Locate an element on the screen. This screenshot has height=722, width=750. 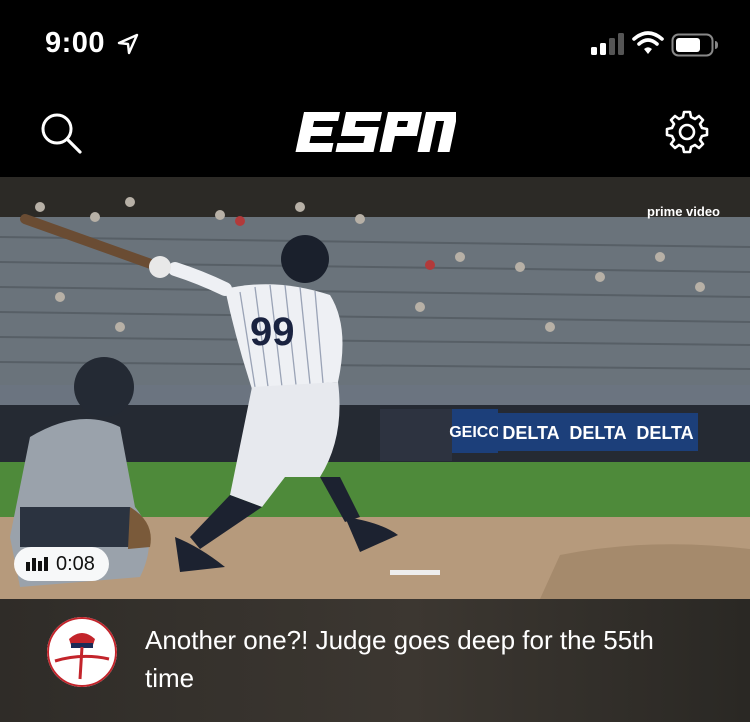
ad-delta-1: DELTA is located at coordinates (530, 433).